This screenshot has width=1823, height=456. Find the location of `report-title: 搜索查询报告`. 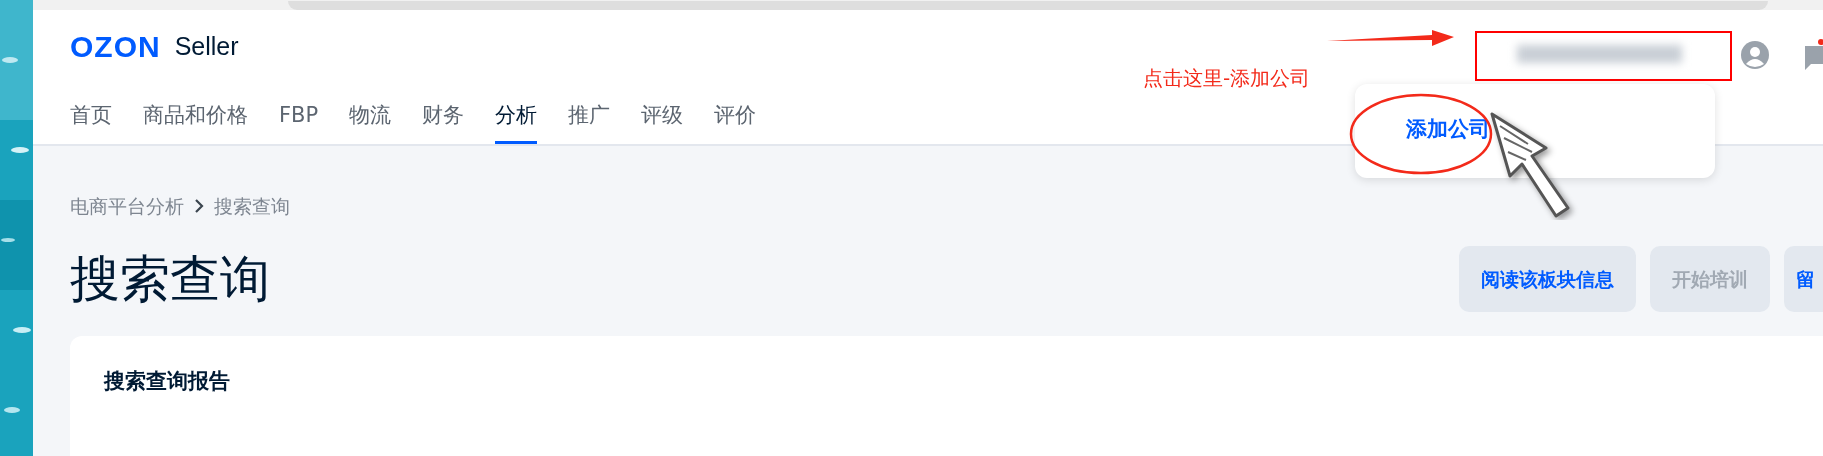

report-title: 搜索查询报告 is located at coordinates (167, 381).